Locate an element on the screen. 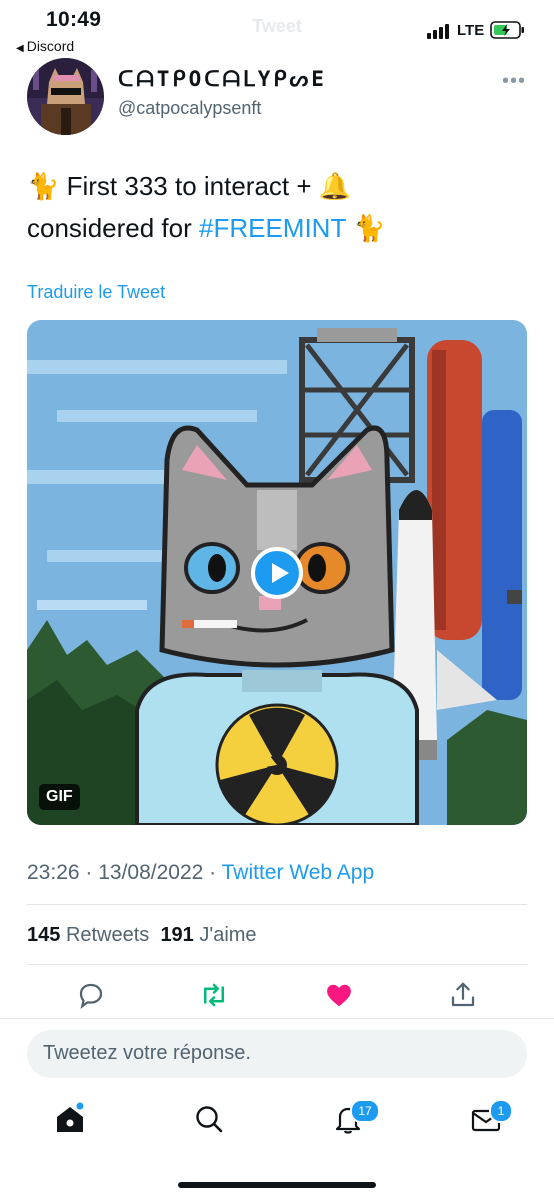  tweet-meta: 23:26 · 13/08/2022 · Twitter Web App is located at coordinates (200, 873).